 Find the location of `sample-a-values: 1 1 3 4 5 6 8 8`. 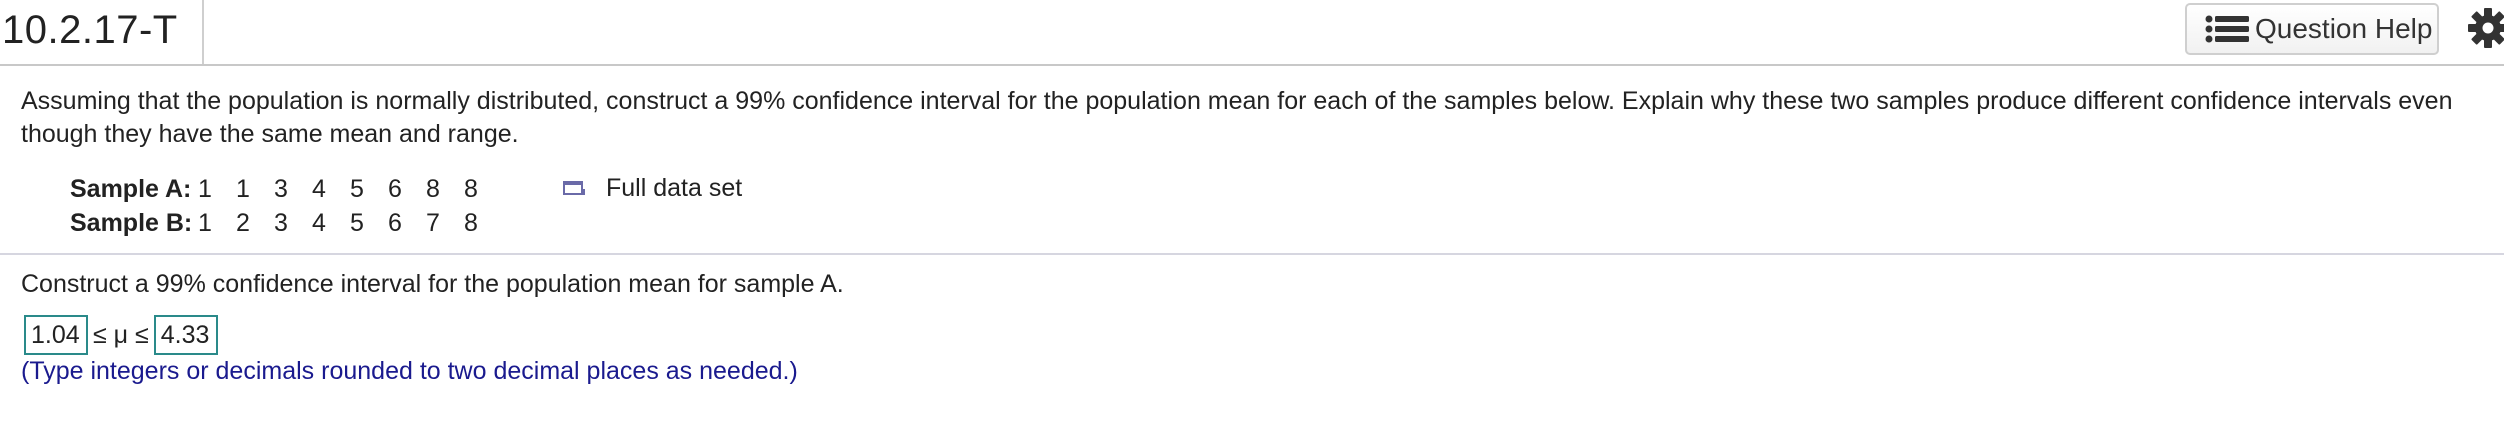

sample-a-values: 1 1 3 4 5 6 8 8 is located at coordinates (350, 189).